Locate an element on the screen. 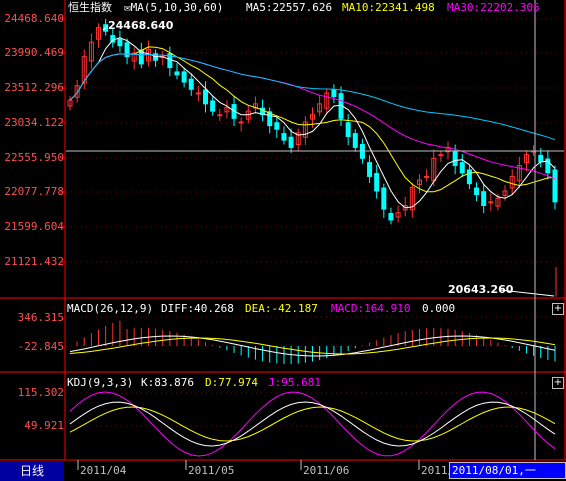 This screenshot has width=566, height=481. kdj-title: KDJ(9,3,3) is located at coordinates (100, 383).